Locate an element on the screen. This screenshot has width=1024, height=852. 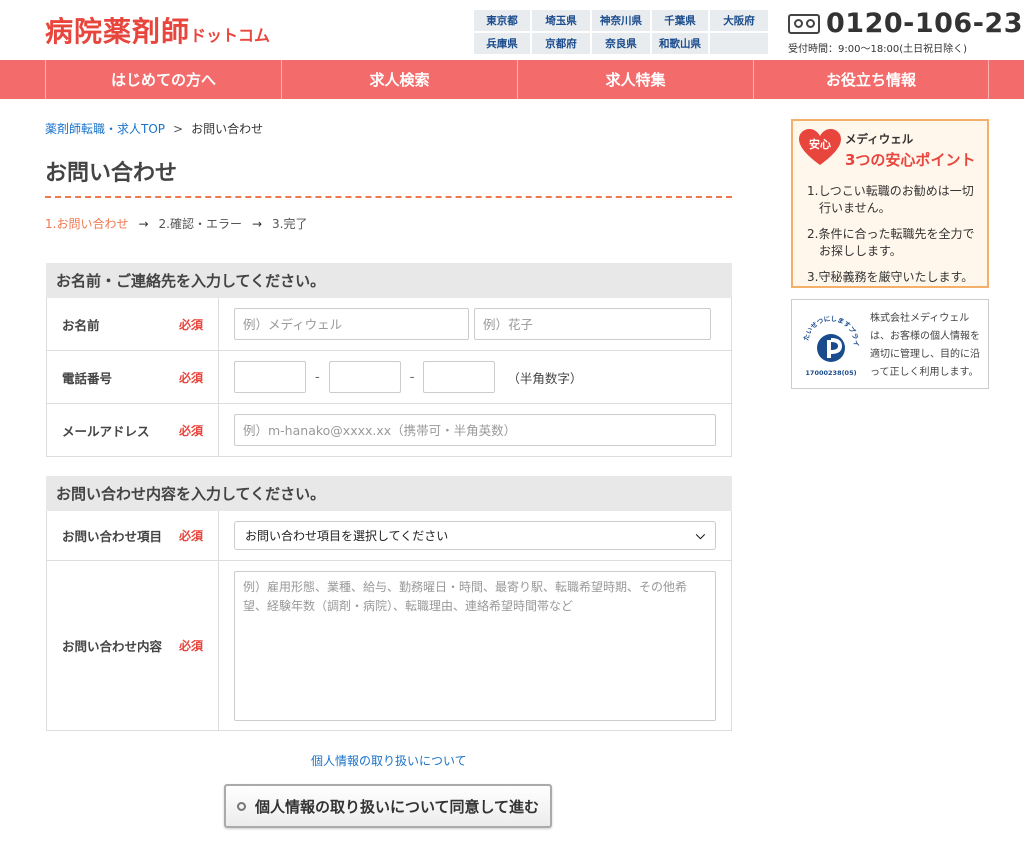
prefecture-links: 東京都 埼玉県 神奈川県 千葉県 大阪府 兵庫県 京都府 奈良県 和歌山県 is located at coordinates (621, 32).